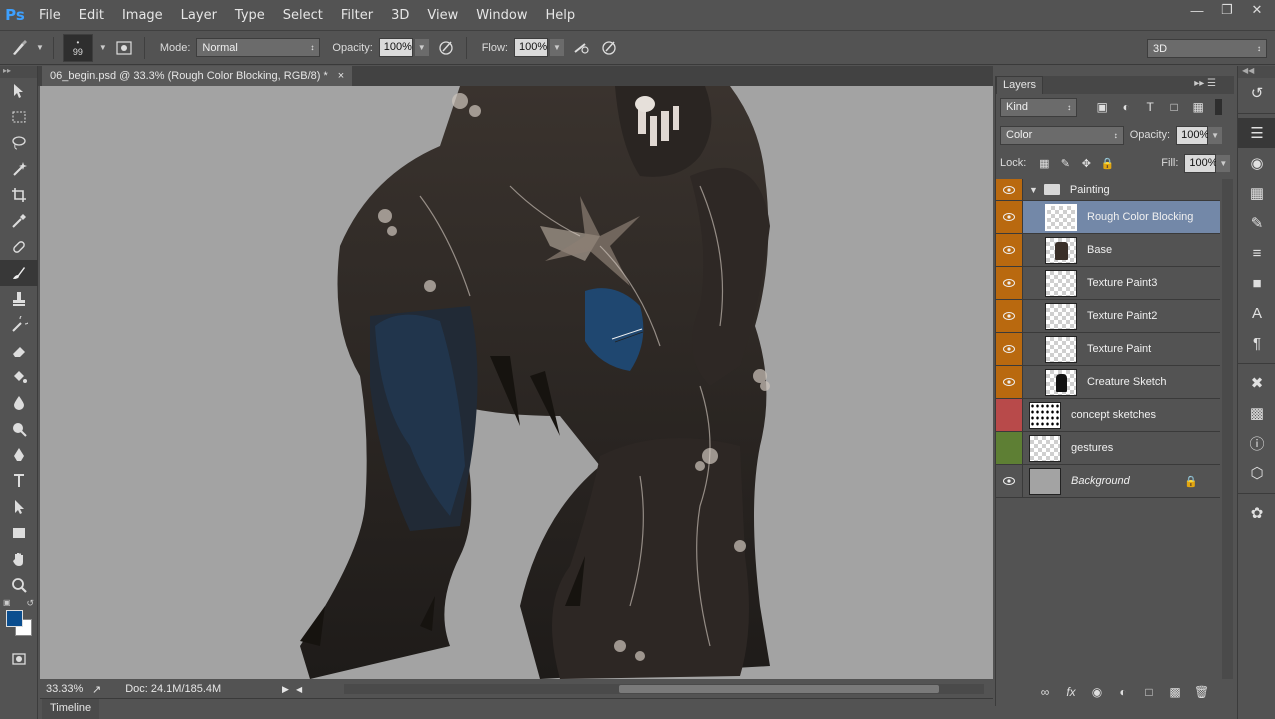 The width and height of the screenshot is (1275, 719). What do you see at coordinates (357, 15) in the screenshot?
I see `menu-filter: Filter` at bounding box center [357, 15].